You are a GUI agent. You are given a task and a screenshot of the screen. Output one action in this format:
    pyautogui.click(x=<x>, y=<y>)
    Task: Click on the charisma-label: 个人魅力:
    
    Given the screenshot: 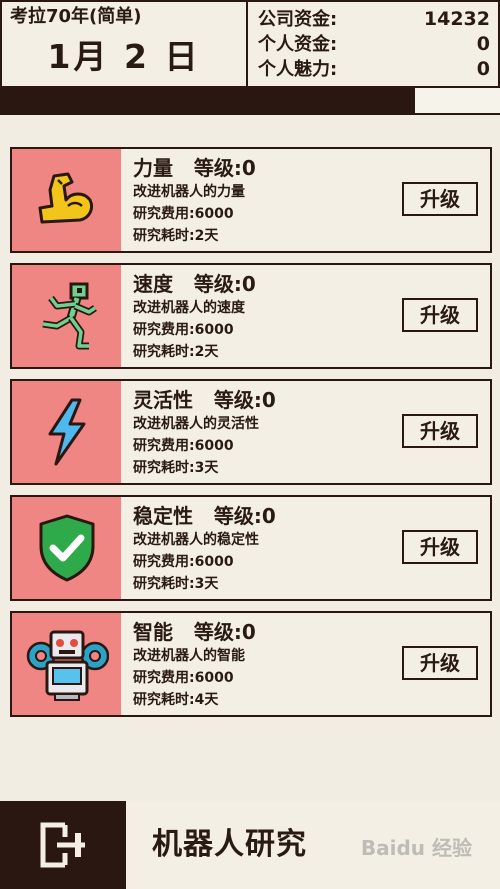 What is the action you would take?
    pyautogui.click(x=298, y=69)
    